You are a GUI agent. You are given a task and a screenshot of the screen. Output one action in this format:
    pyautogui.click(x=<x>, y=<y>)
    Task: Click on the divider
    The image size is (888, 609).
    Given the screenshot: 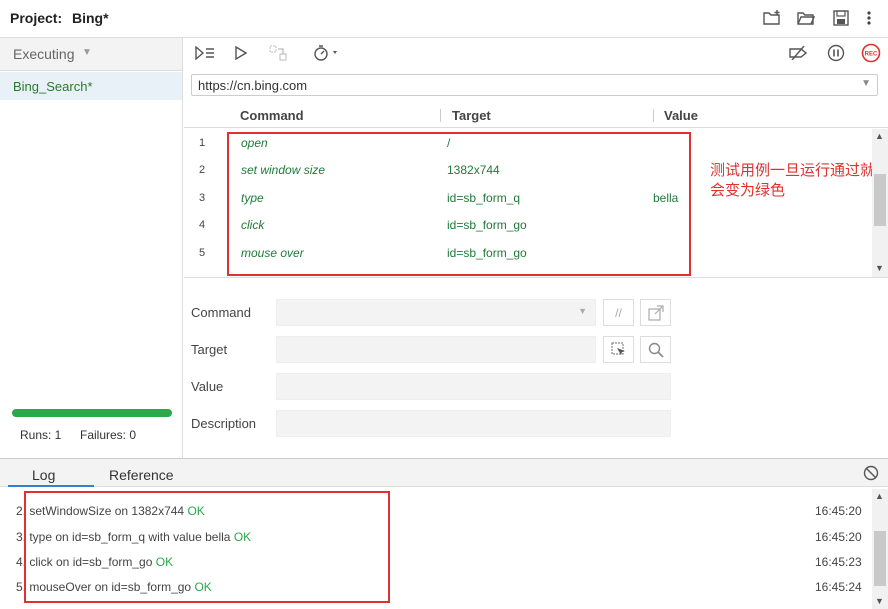 What is the action you would take?
    pyautogui.click(x=536, y=277)
    